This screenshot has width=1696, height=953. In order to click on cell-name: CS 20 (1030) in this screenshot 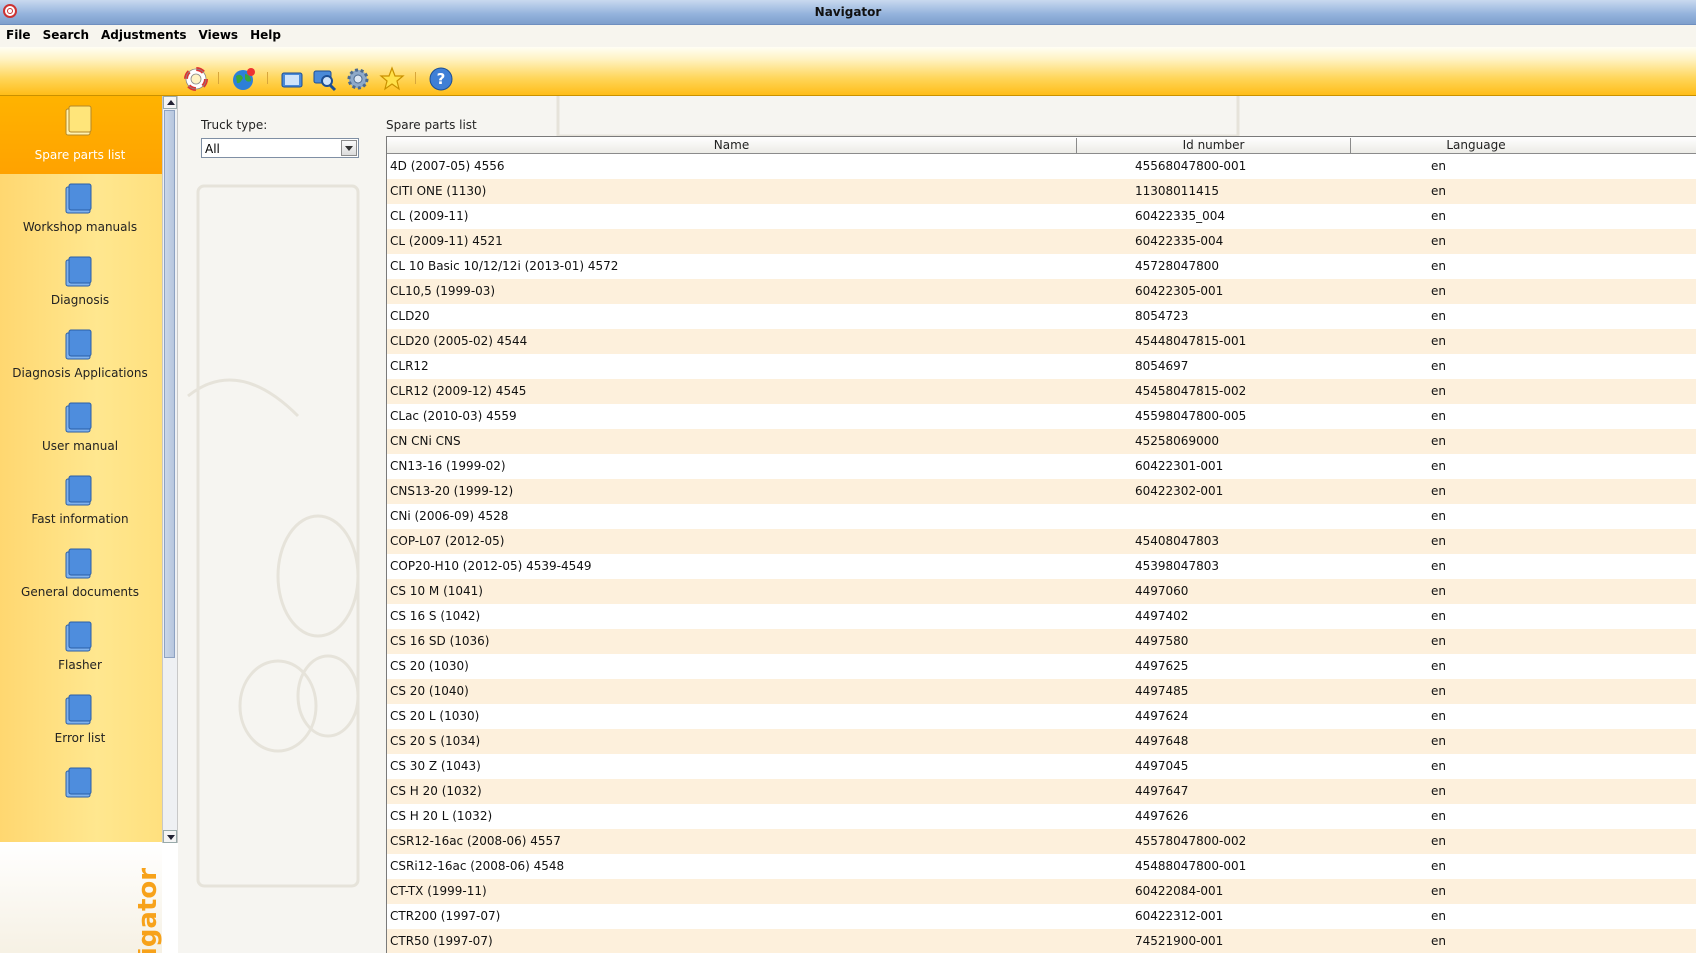, I will do `click(429, 666)`.